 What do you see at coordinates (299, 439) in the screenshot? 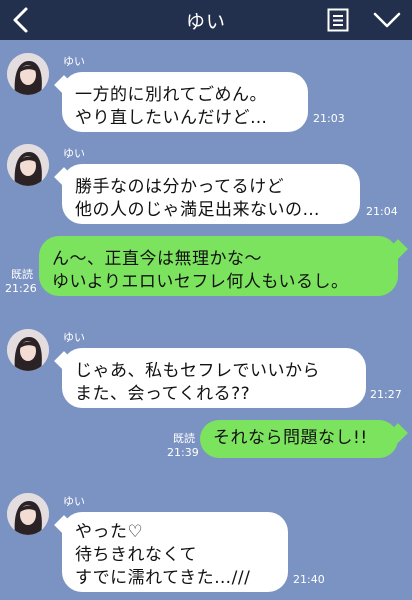
I see `message-bubble: それなら問題なし!!` at bounding box center [299, 439].